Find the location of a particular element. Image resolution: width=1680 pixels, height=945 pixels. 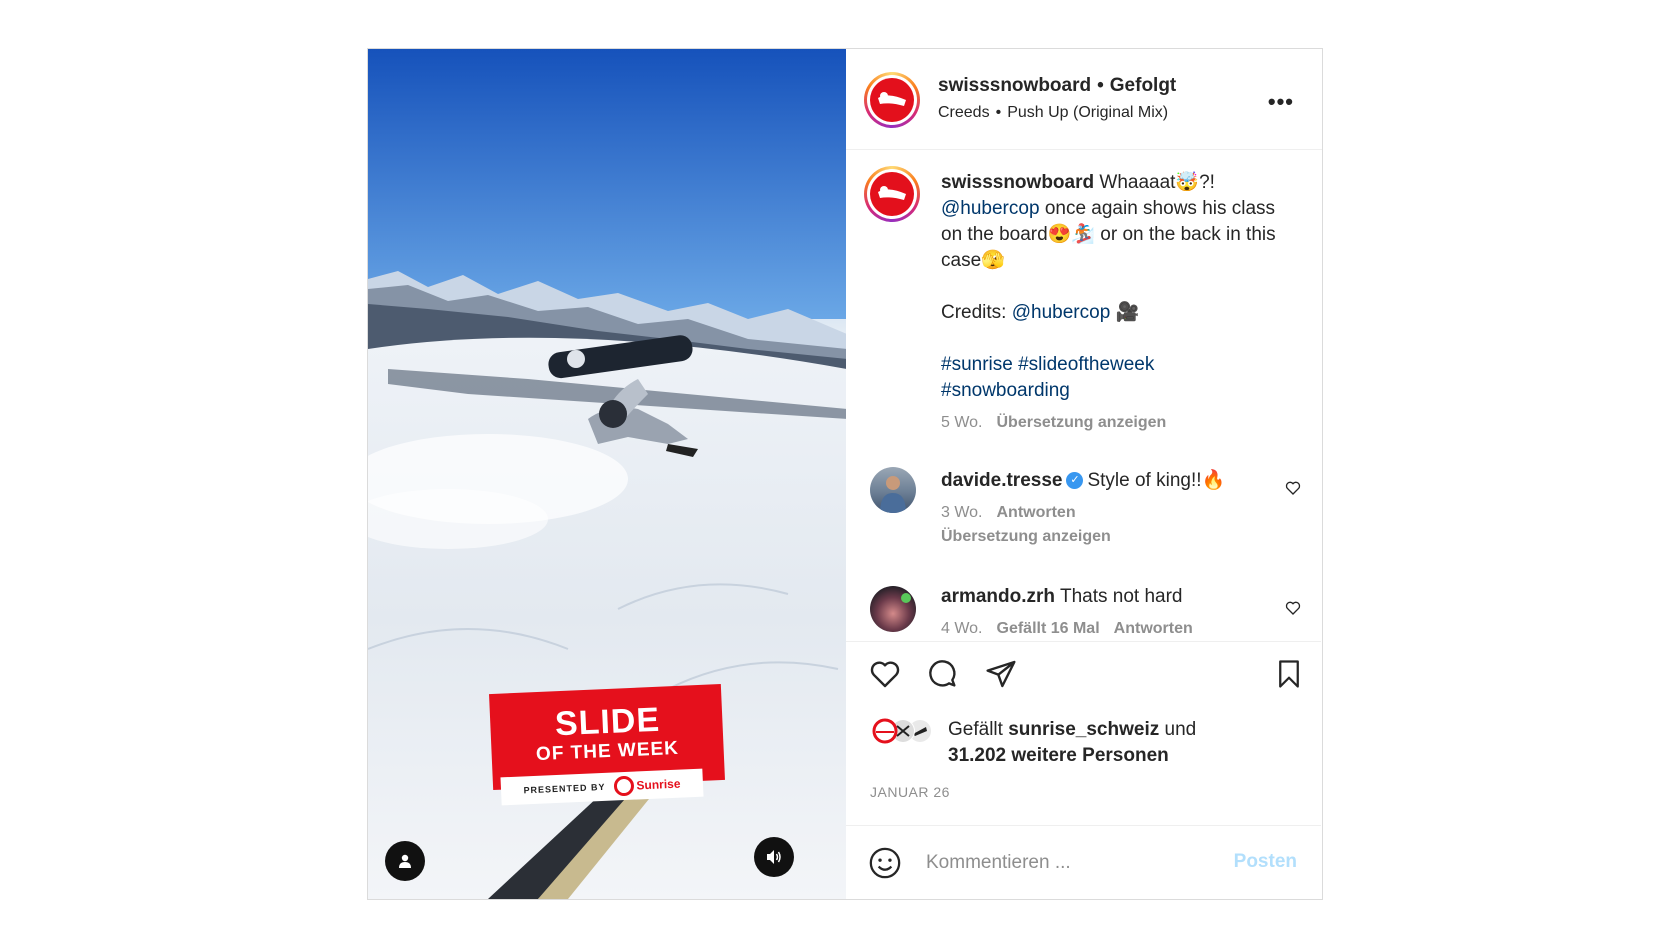

mute-toggle-button is located at coordinates (774, 857).